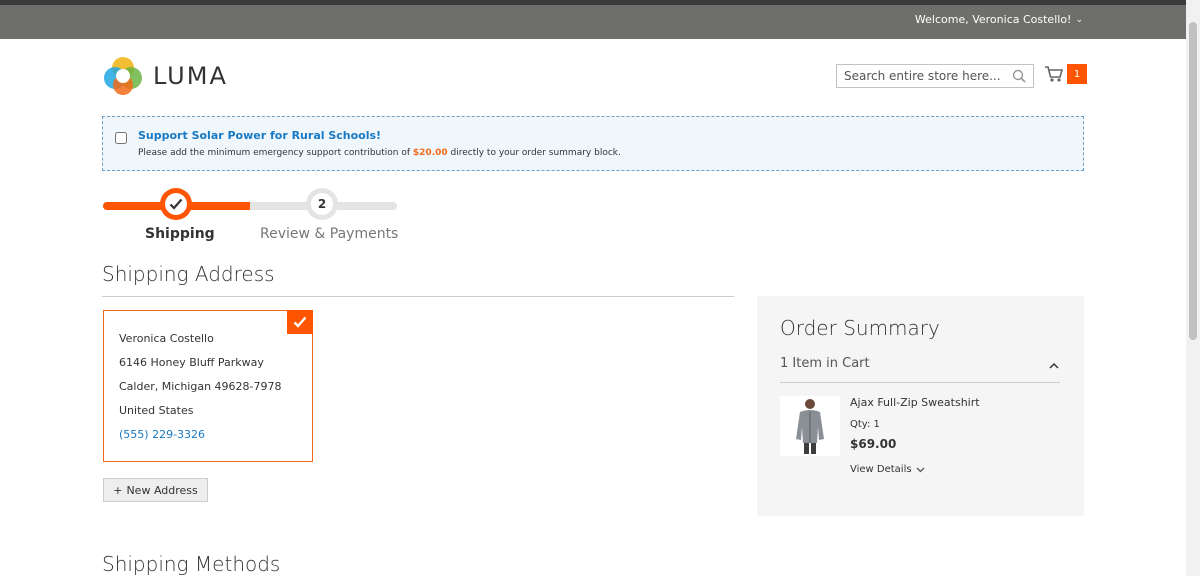  I want to click on search-icon, so click(1019, 76).